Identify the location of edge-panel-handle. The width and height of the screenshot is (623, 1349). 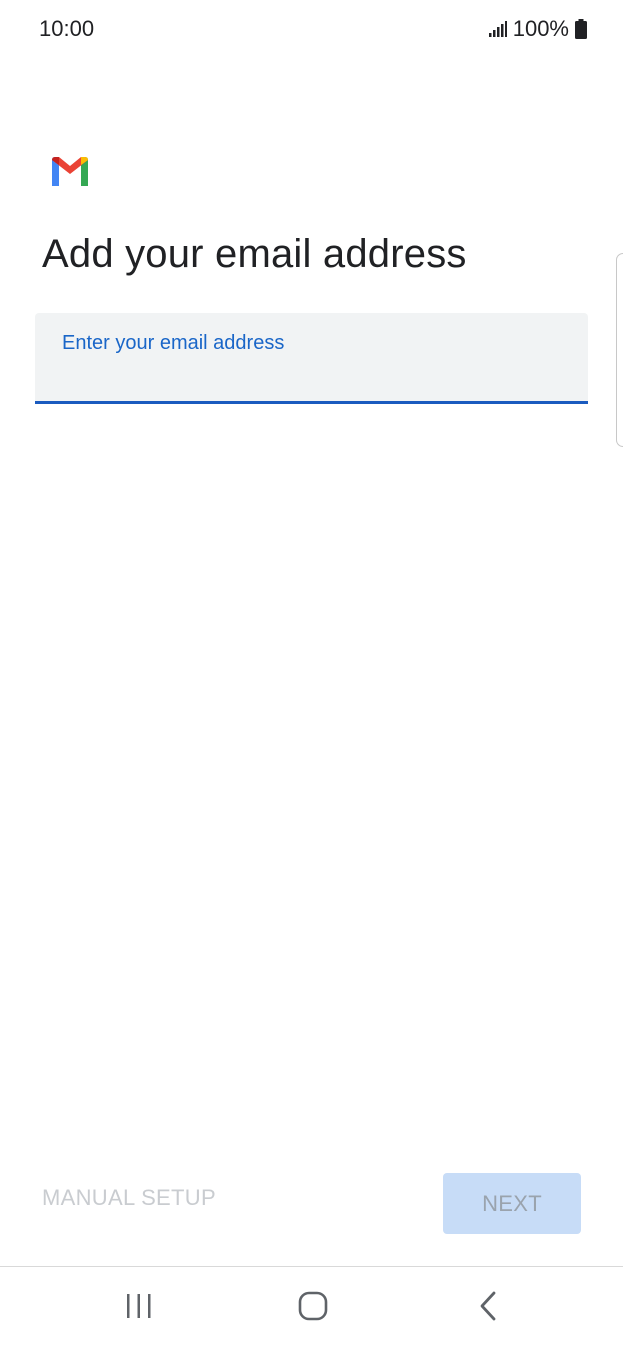
(619, 350).